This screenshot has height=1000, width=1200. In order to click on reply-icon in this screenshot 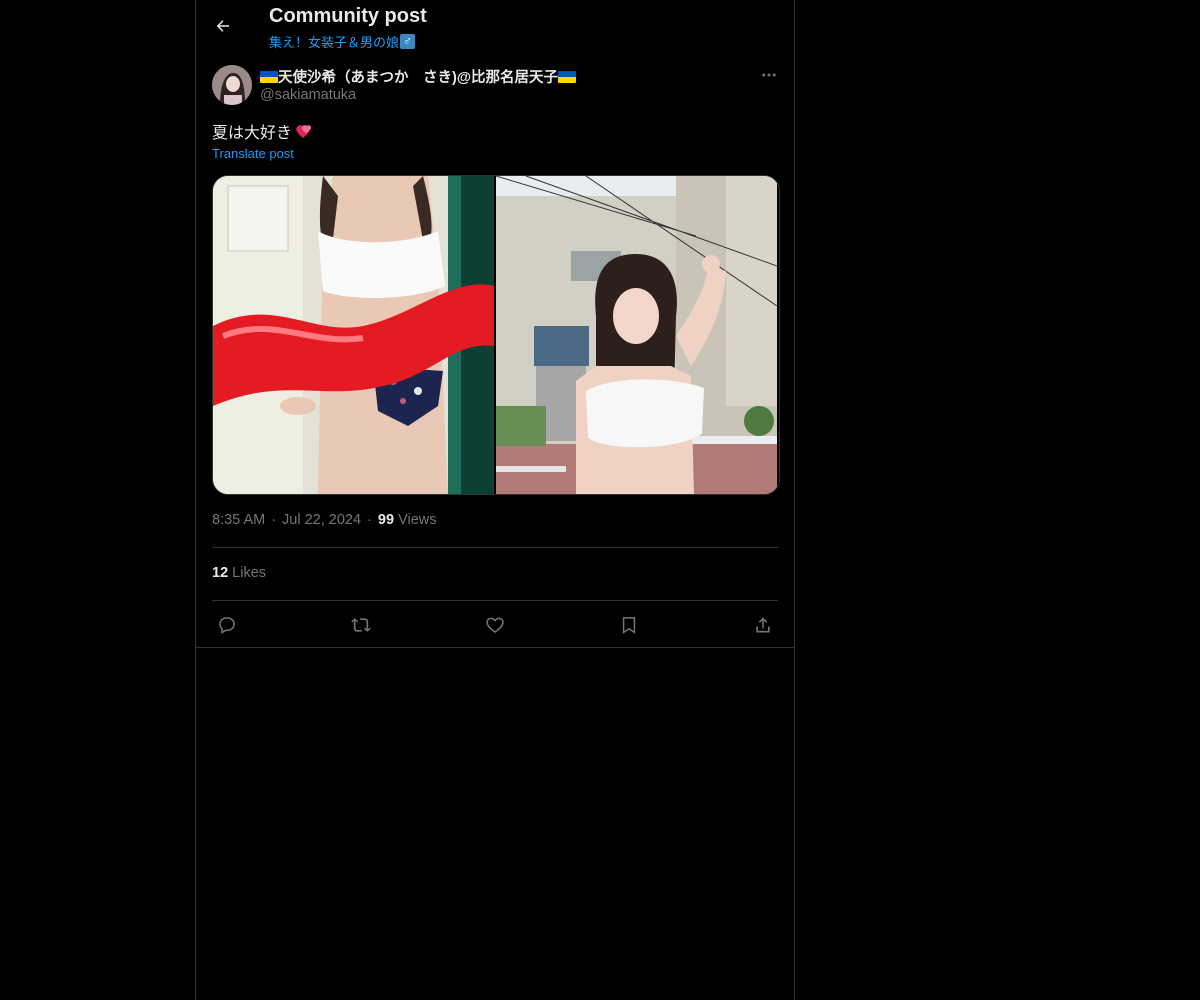, I will do `click(227, 625)`.